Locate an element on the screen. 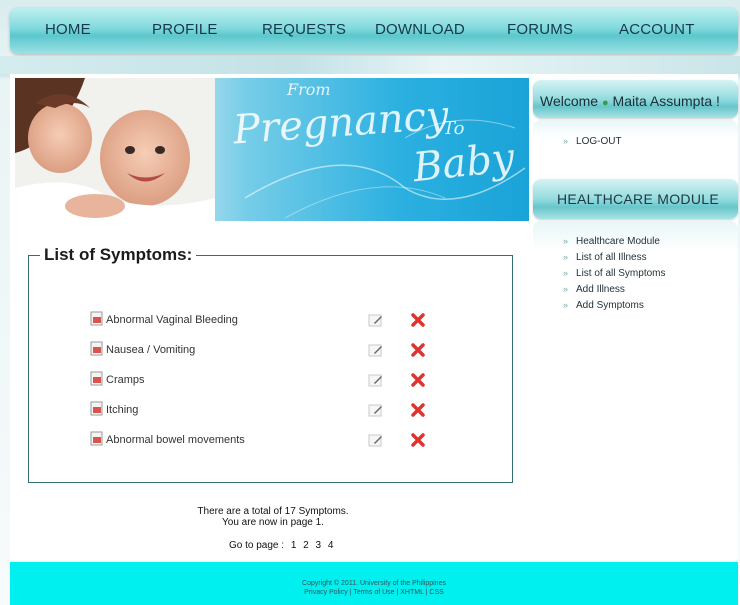  sidebar-link-healthcare-module: » Healthcare Module is located at coordinates (611, 241).